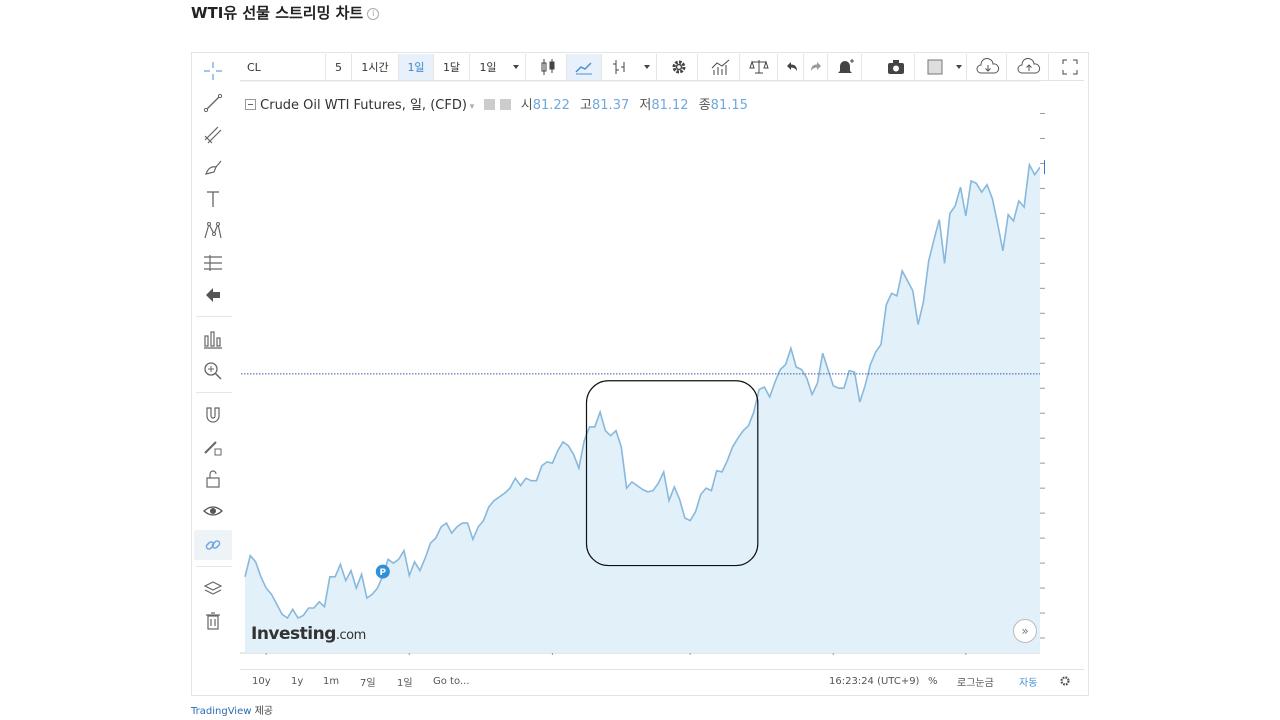  What do you see at coordinates (586, 105) in the screenshot?
I see `high-label: 고` at bounding box center [586, 105].